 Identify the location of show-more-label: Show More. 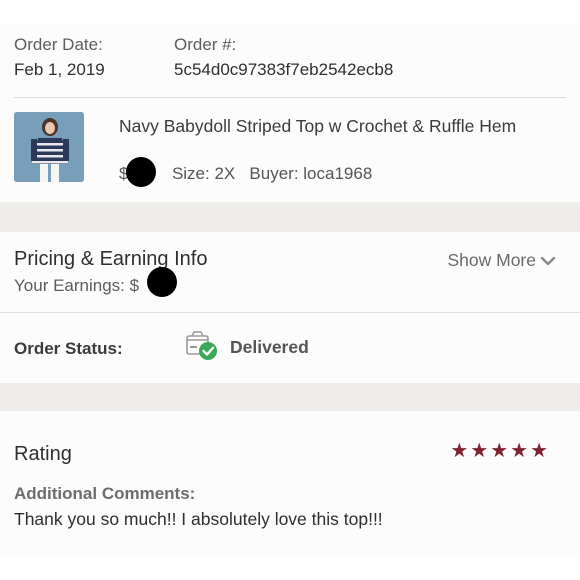
(491, 260).